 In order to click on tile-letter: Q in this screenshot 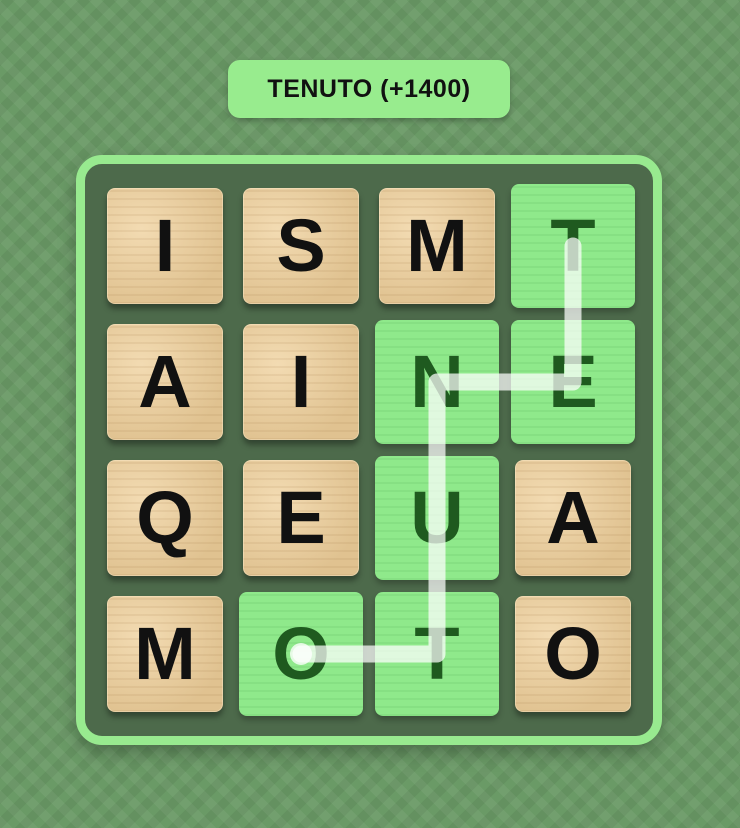, I will do `click(165, 517)`.